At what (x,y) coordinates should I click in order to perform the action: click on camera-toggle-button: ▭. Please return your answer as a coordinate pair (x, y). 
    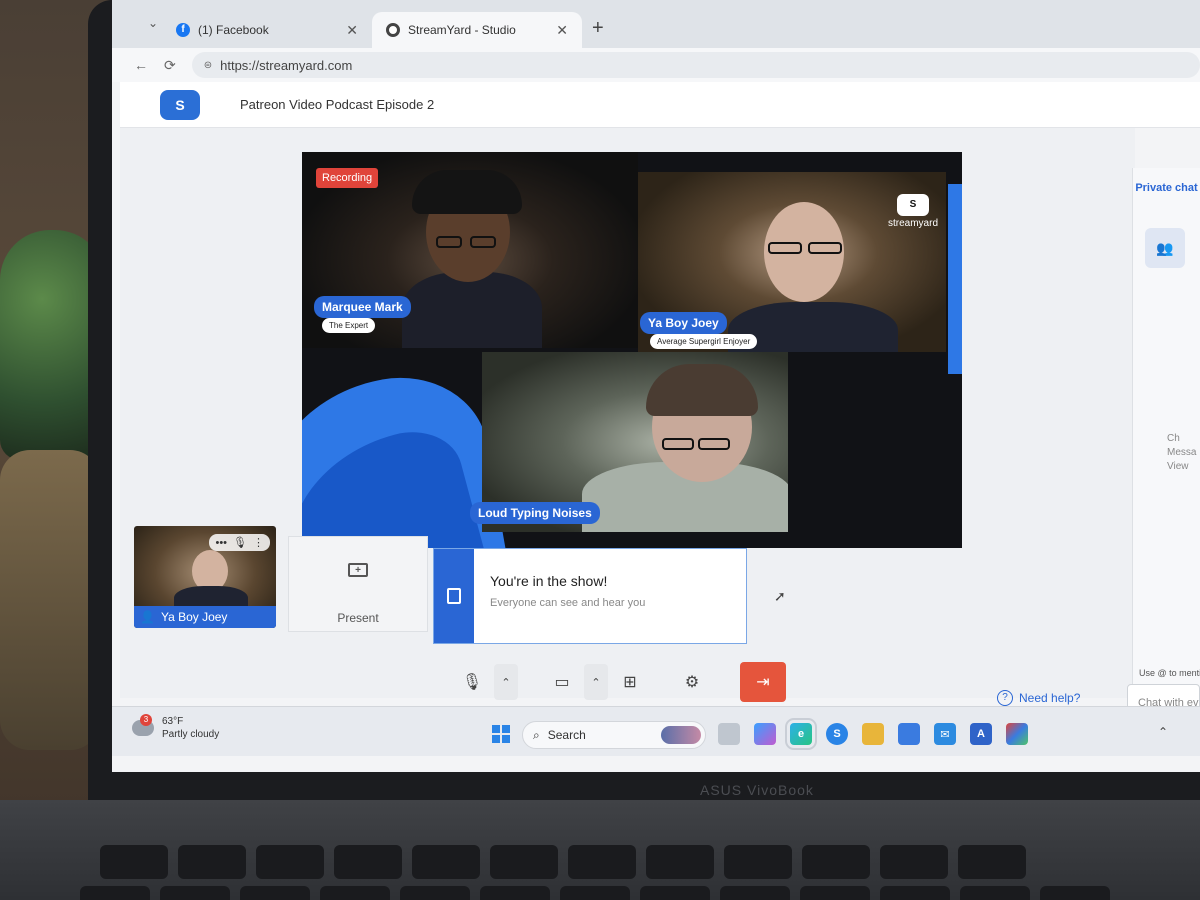
    Looking at the image, I should click on (562, 682).